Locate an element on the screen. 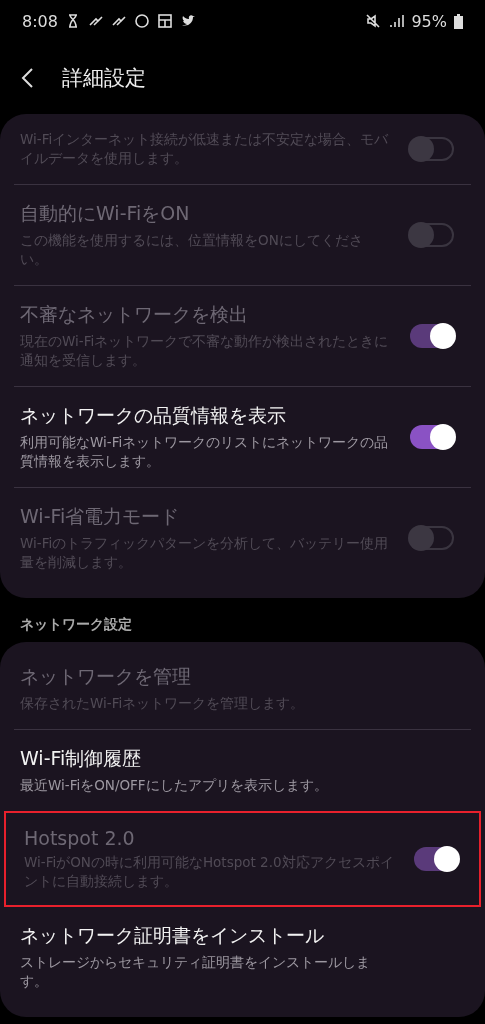 The width and height of the screenshot is (485, 1024). setting-title: 不審なネットワークを検出 is located at coordinates (134, 314).